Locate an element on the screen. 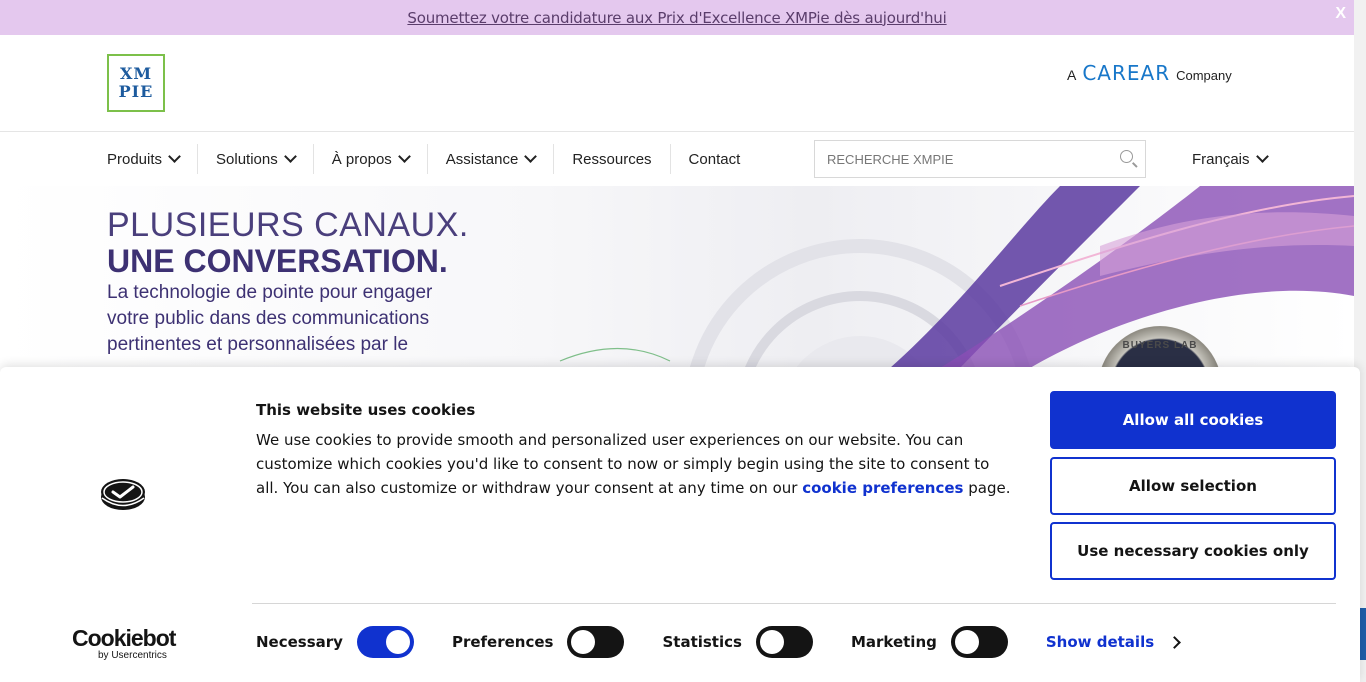  toggle-marketing: Marketing is located at coordinates (929, 642).